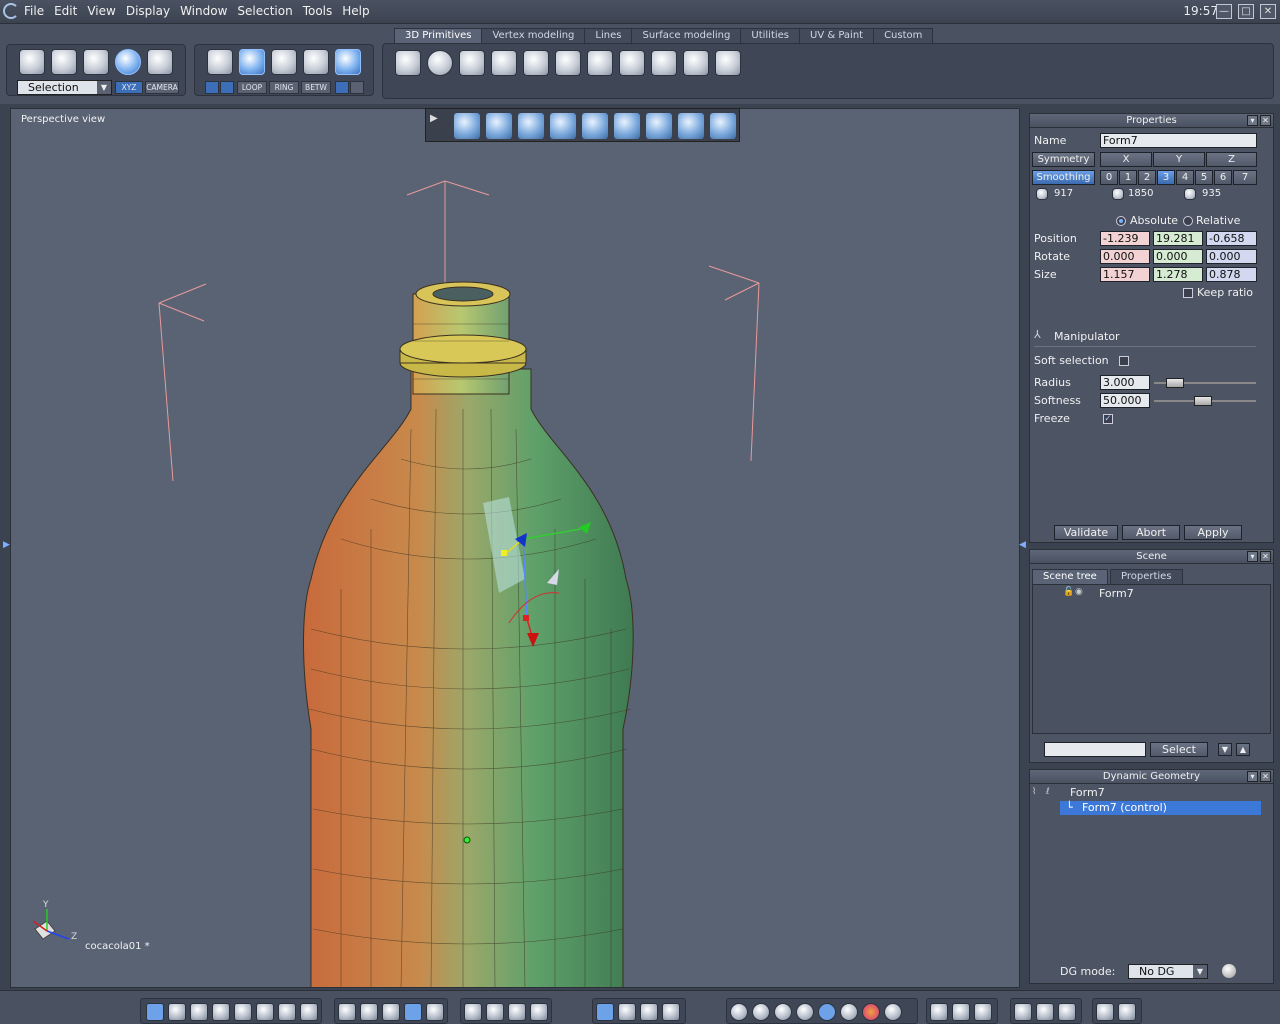 This screenshot has height=1024, width=1280. I want to click on select-arrow-icon, so click(32, 62).